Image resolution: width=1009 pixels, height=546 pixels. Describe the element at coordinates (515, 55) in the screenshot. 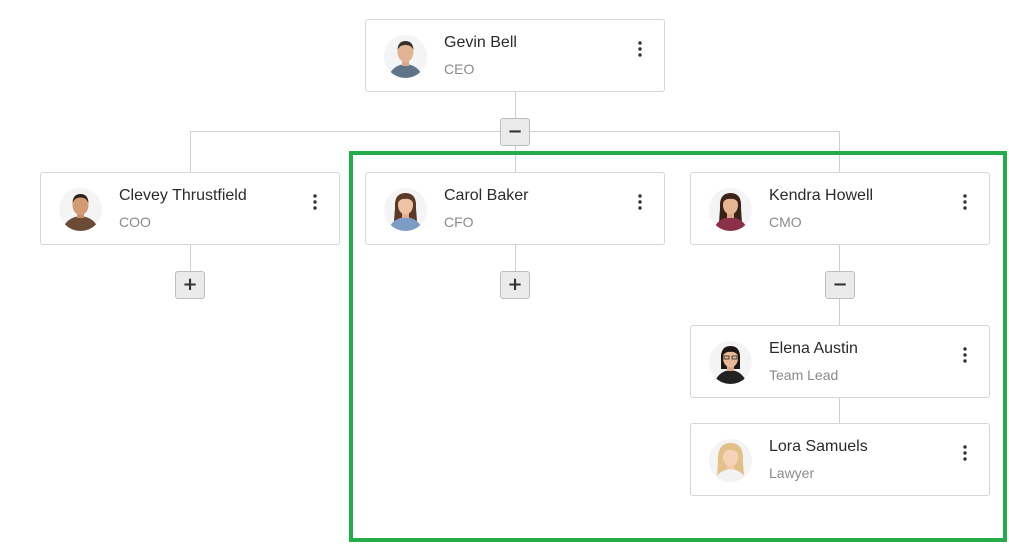

I see `org-card-ceo: Gevin Bell CEO` at that location.